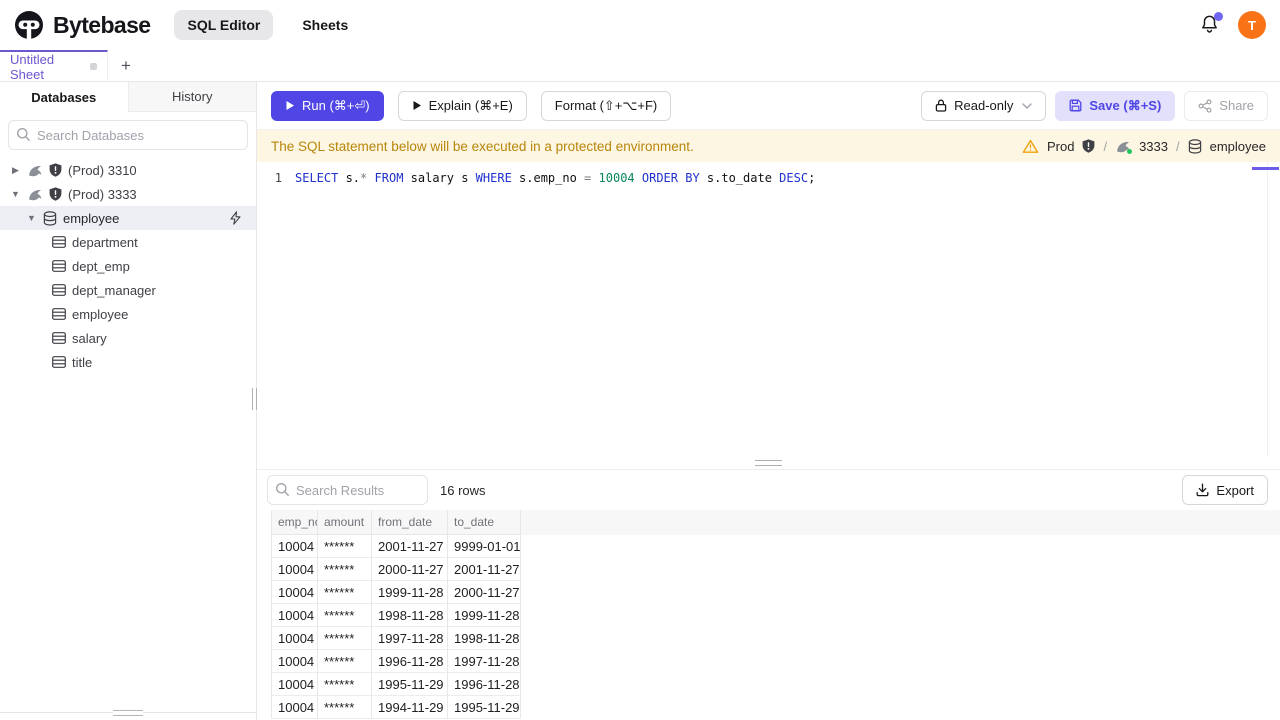 This screenshot has height=720, width=1280. What do you see at coordinates (484, 522) in the screenshot?
I see `column-header-to_date: to_date` at bounding box center [484, 522].